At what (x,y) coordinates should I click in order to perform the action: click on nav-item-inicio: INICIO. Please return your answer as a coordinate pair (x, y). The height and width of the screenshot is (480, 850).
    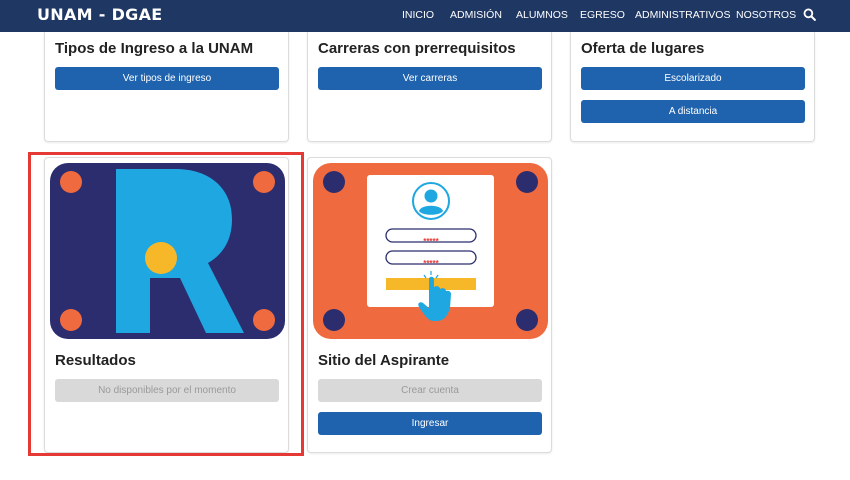
    Looking at the image, I should click on (418, 15).